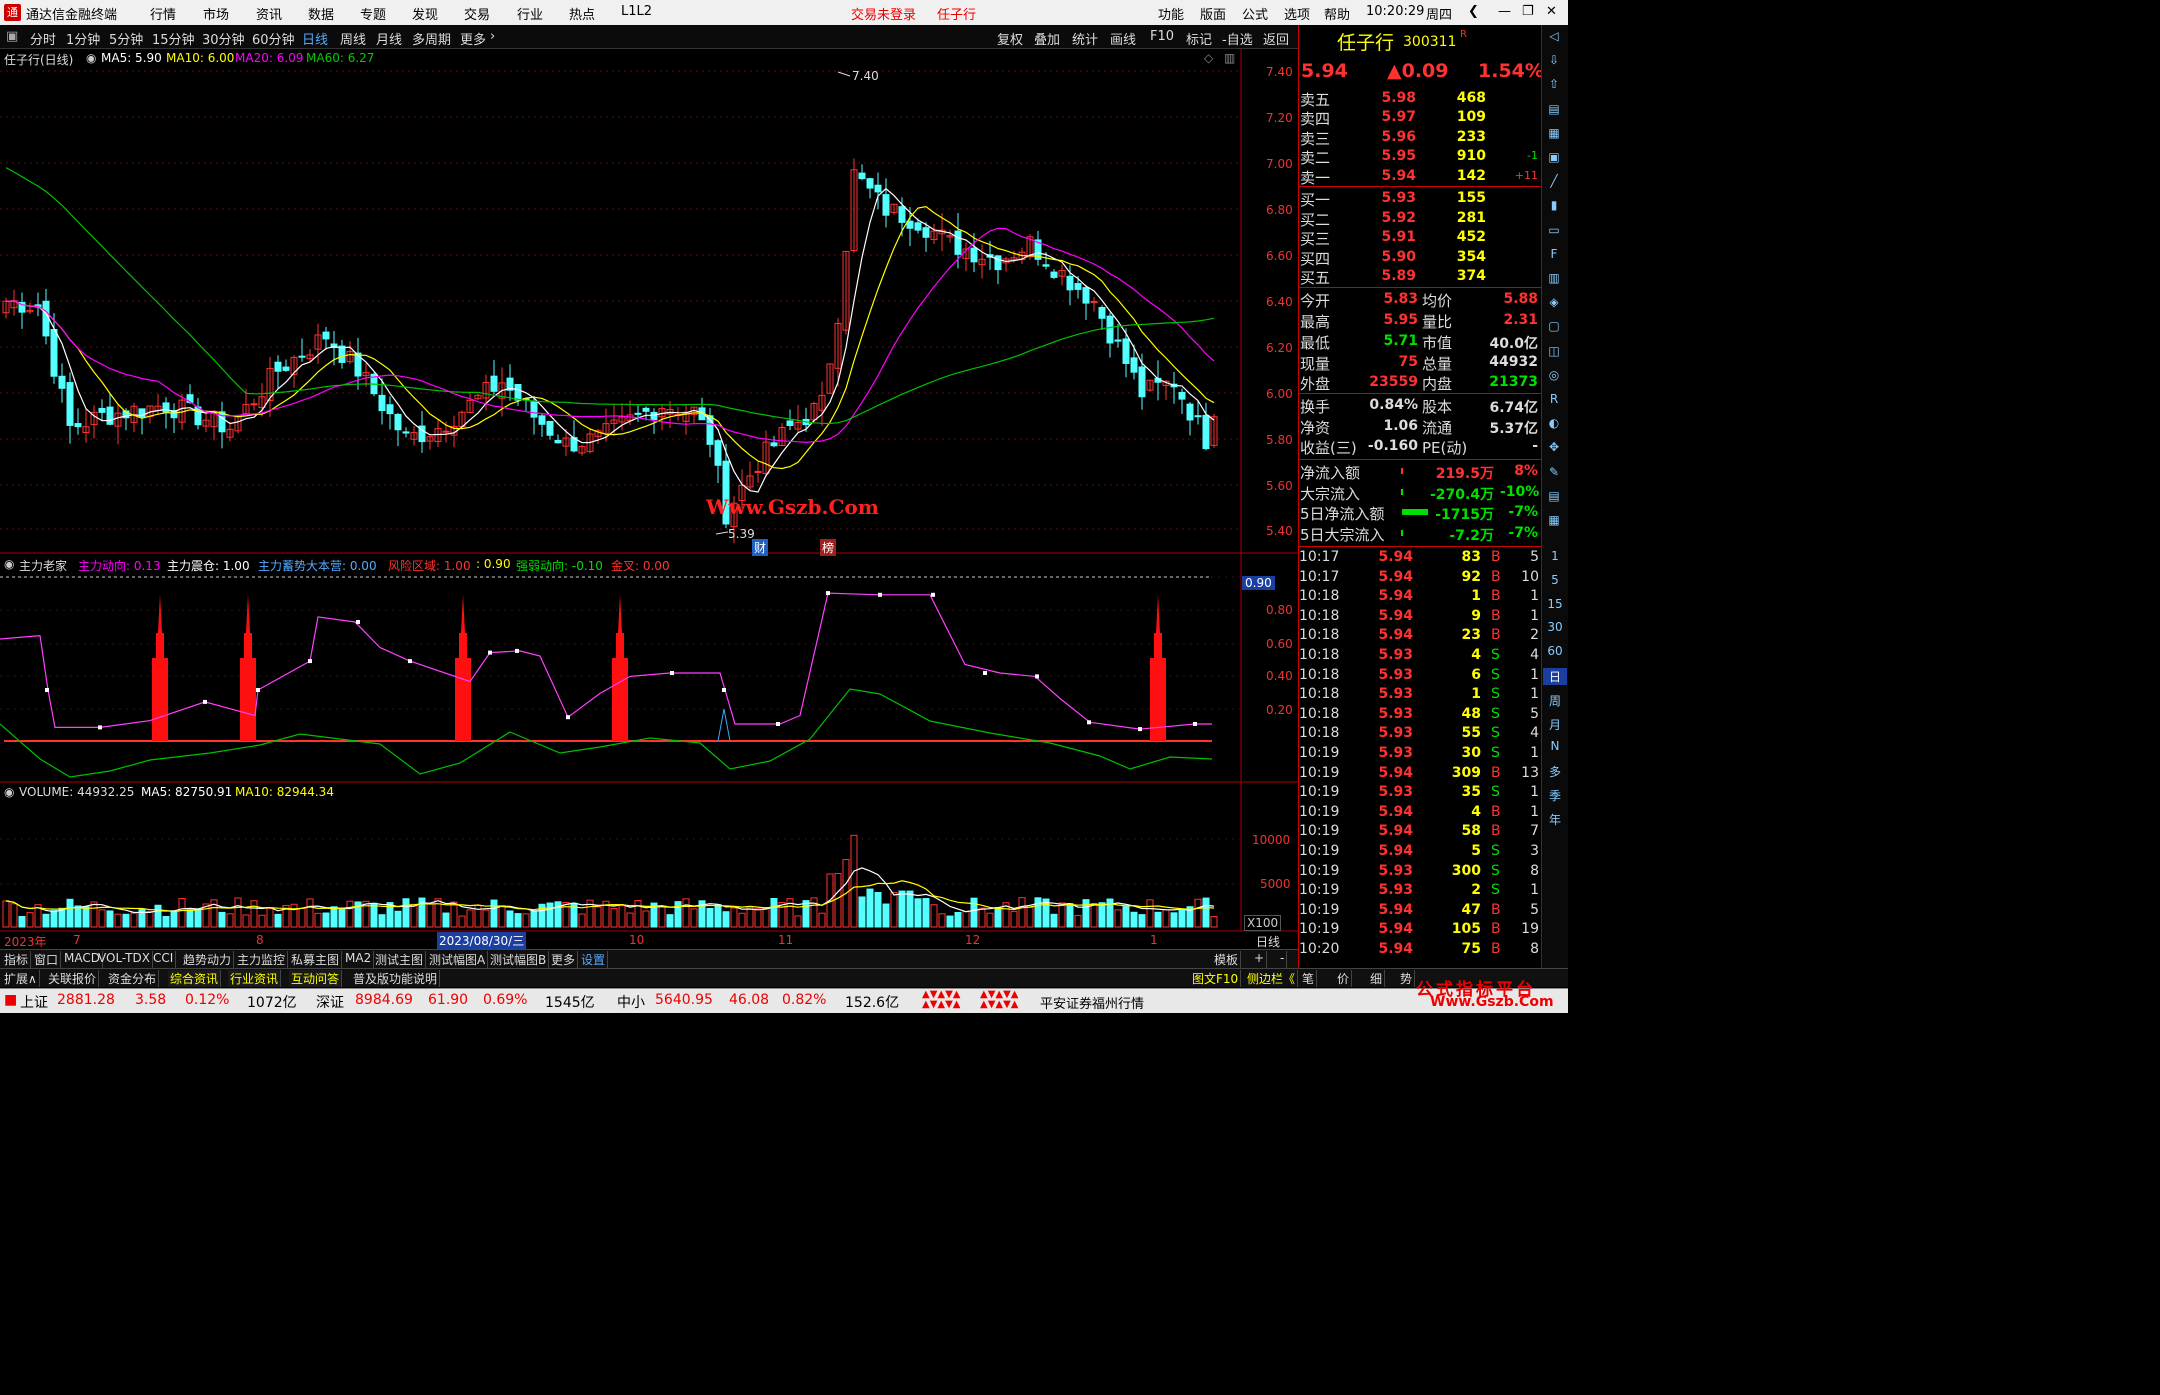 This screenshot has width=2160, height=1395. What do you see at coordinates (492, 36) in the screenshot?
I see `chevron-right-icon: ›` at bounding box center [492, 36].